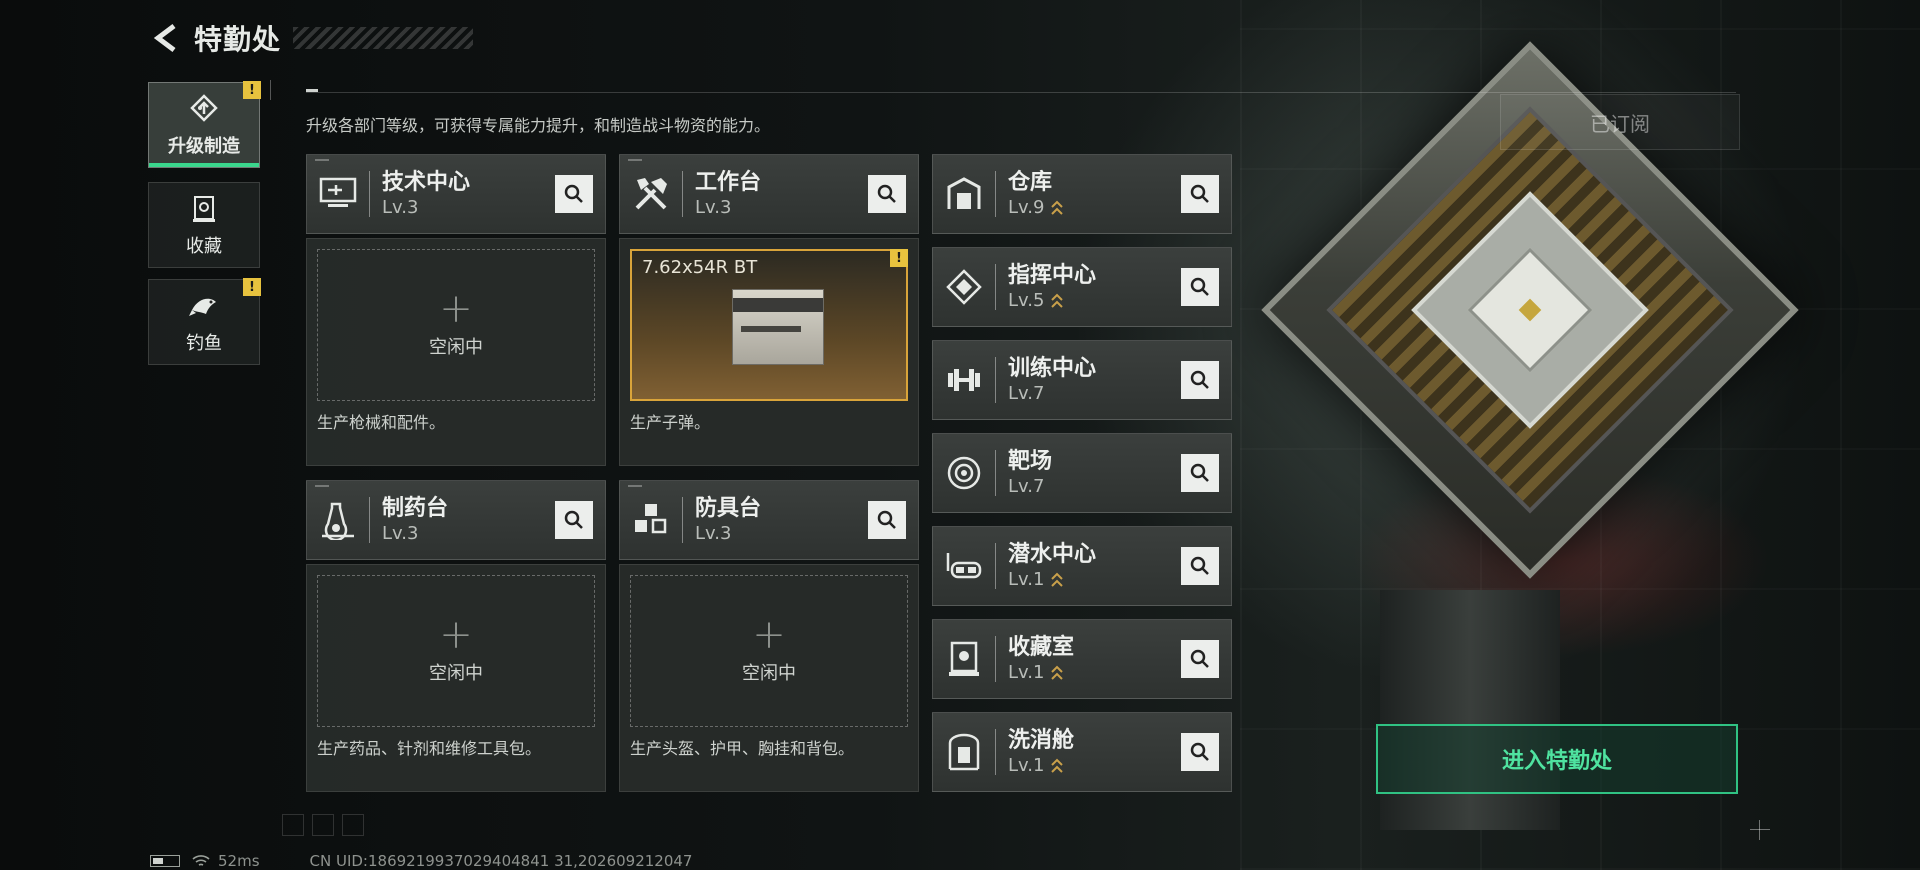 Image resolution: width=1920 pixels, height=870 pixels. Describe the element at coordinates (429, 748) in the screenshot. I see `facility-description: 生产药品、针剂和维修工具包。` at that location.